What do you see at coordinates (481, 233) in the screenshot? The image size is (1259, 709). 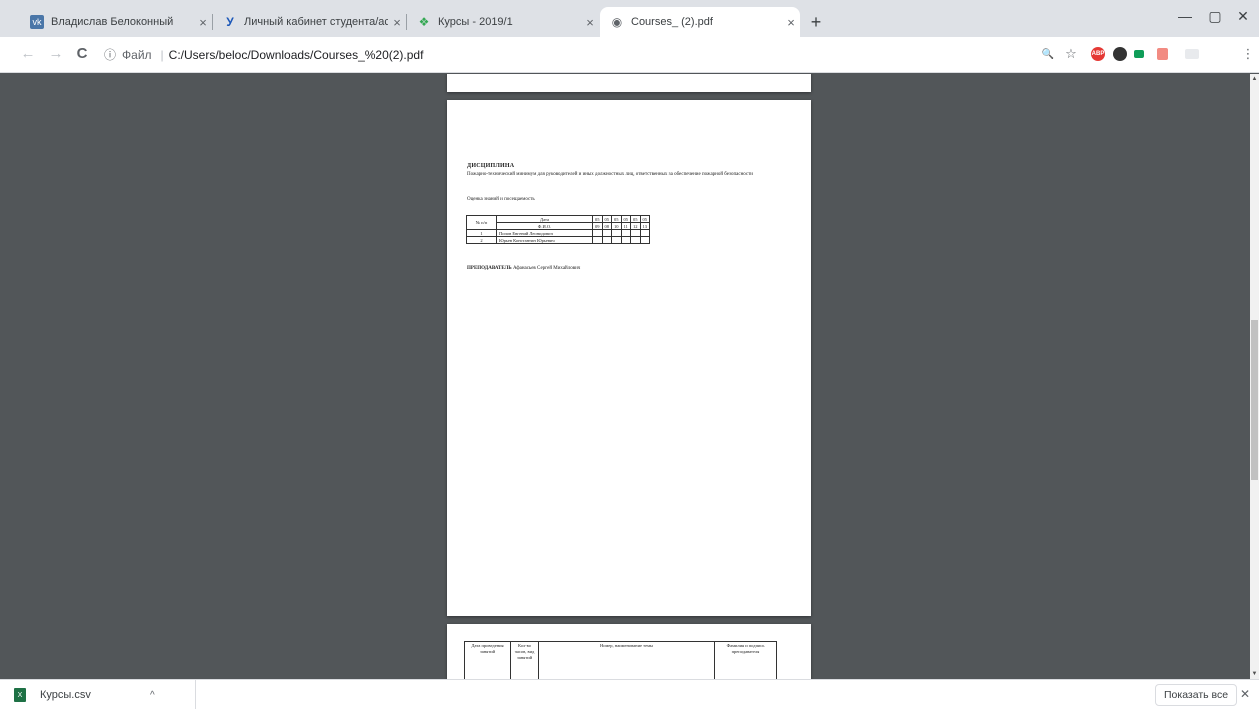 I see `row-number-cell: 1` at bounding box center [481, 233].